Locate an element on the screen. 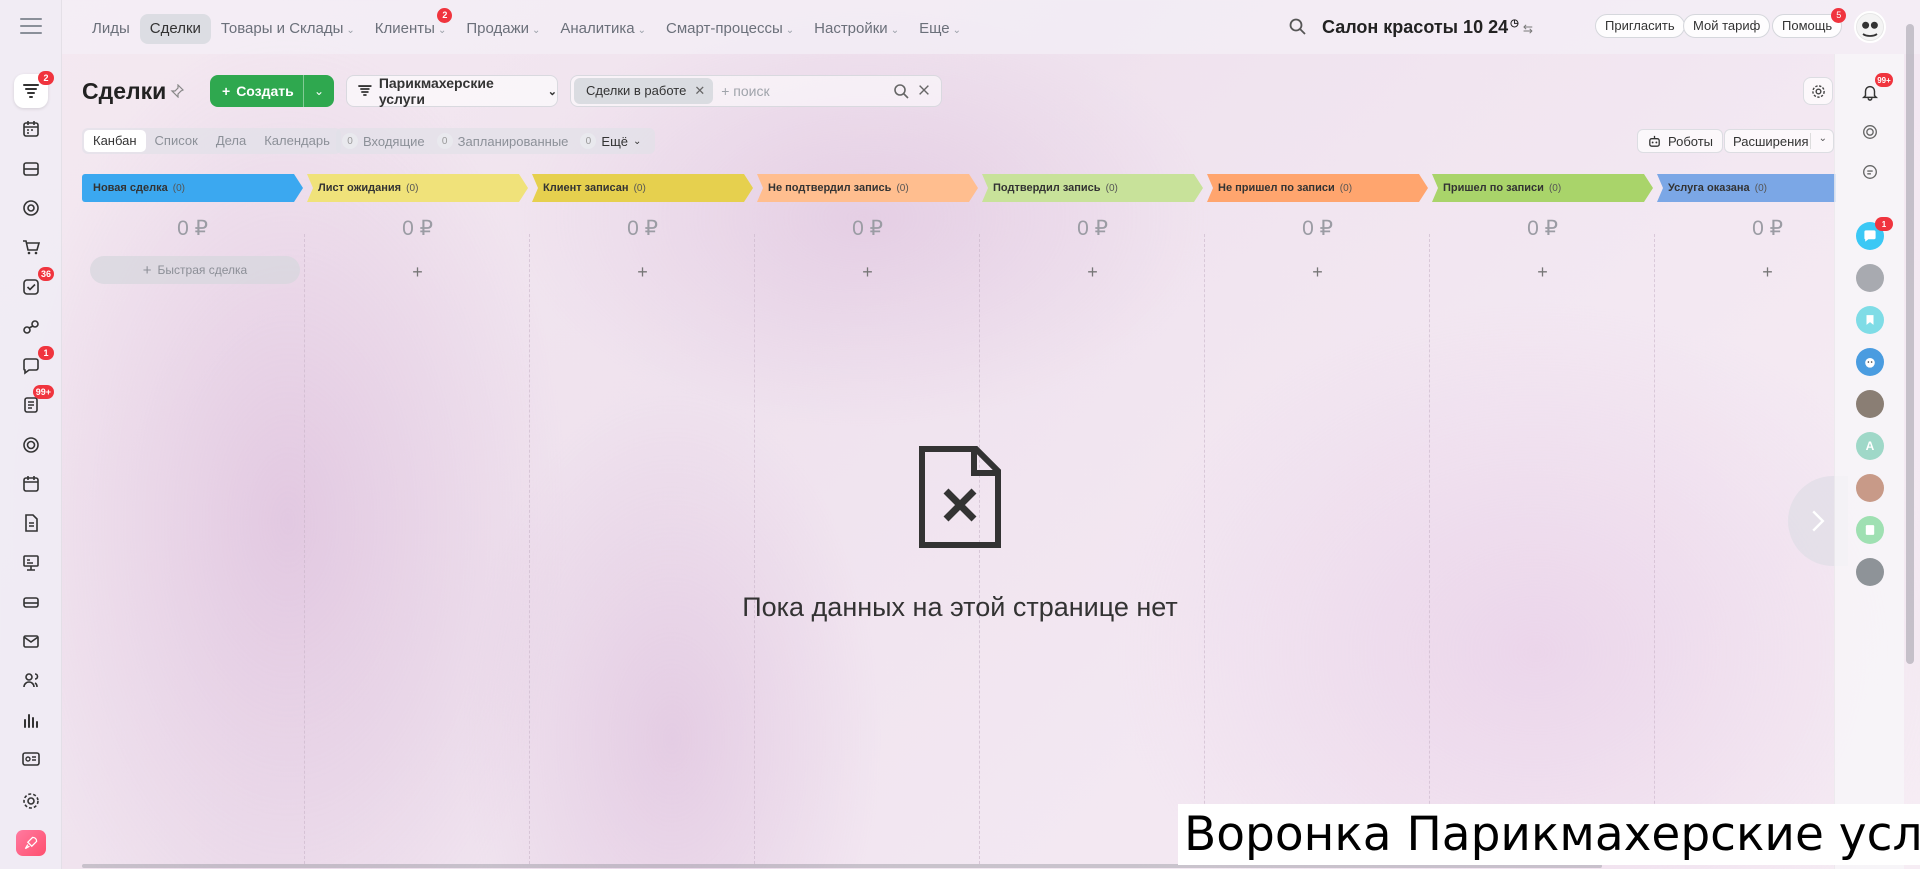 The width and height of the screenshot is (1920, 869). automation-icon is located at coordinates (31, 327).